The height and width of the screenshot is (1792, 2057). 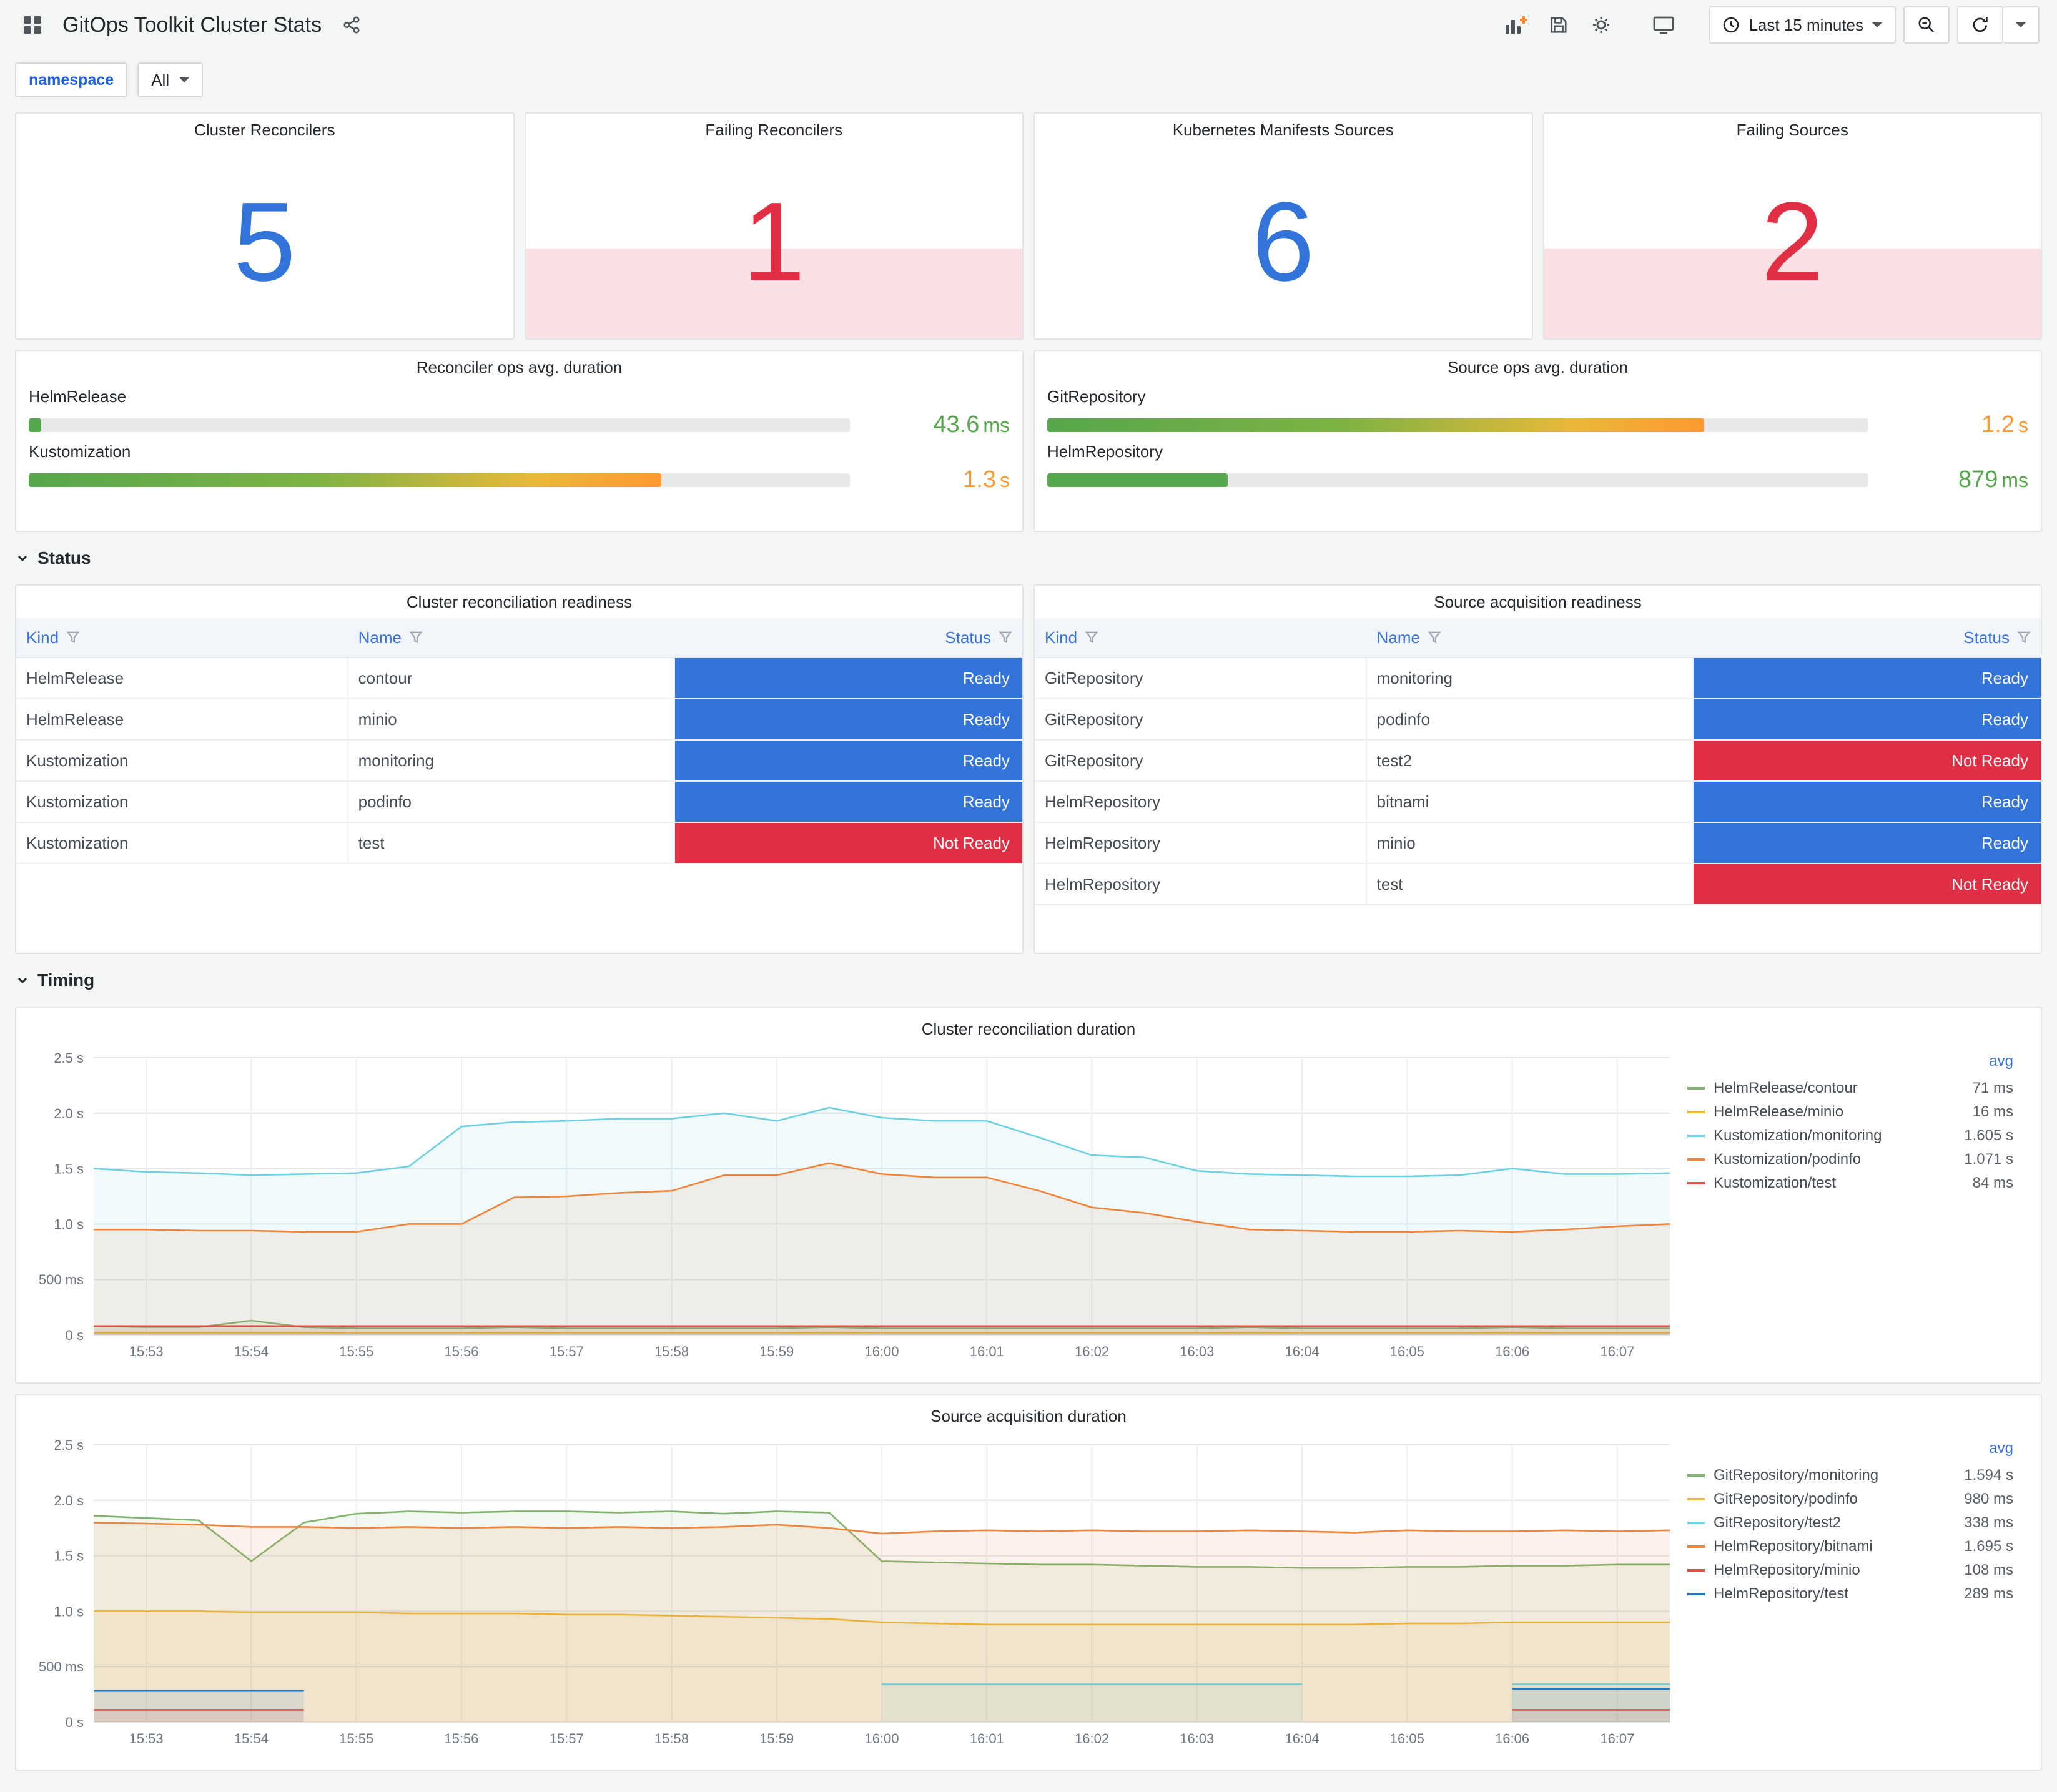 I want to click on legend-item: HelmRepository/bitnami 1.695 s, so click(x=1850, y=1546).